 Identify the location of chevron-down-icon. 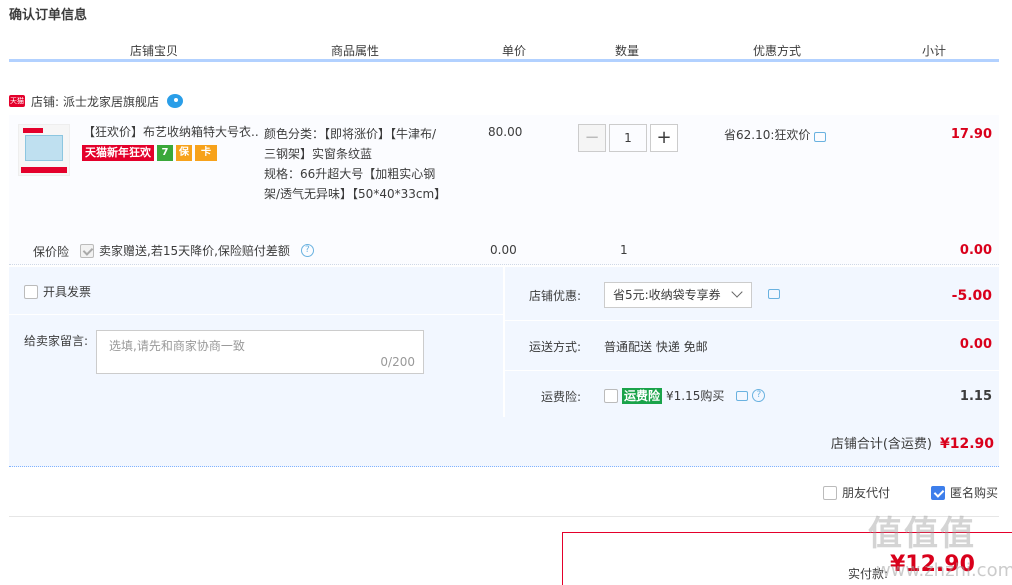
(737, 292).